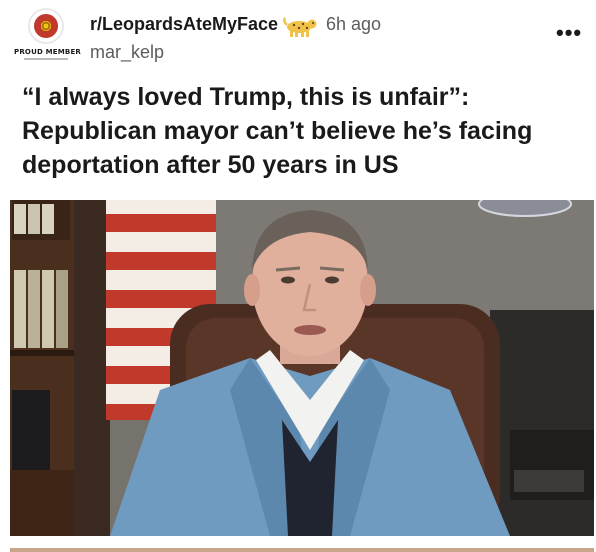  I want to click on more-options-icon: •••, so click(569, 33).